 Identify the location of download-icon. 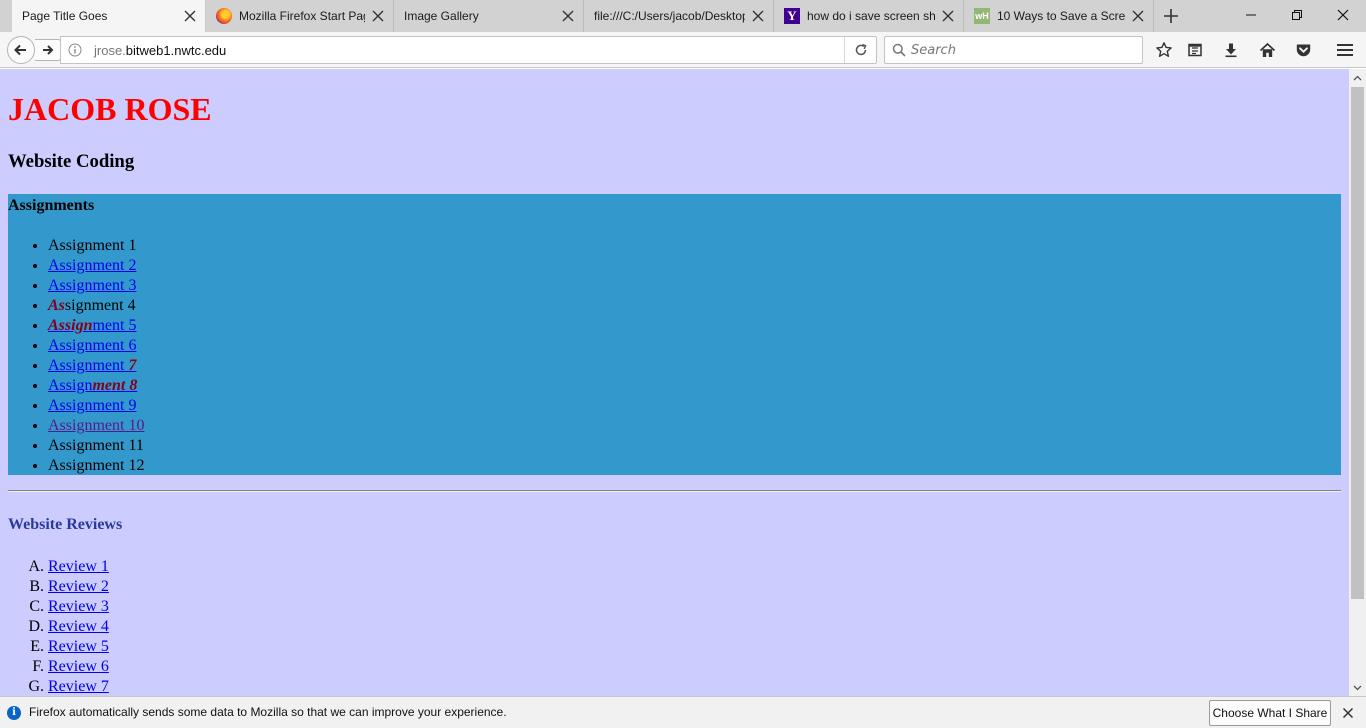
(1231, 50).